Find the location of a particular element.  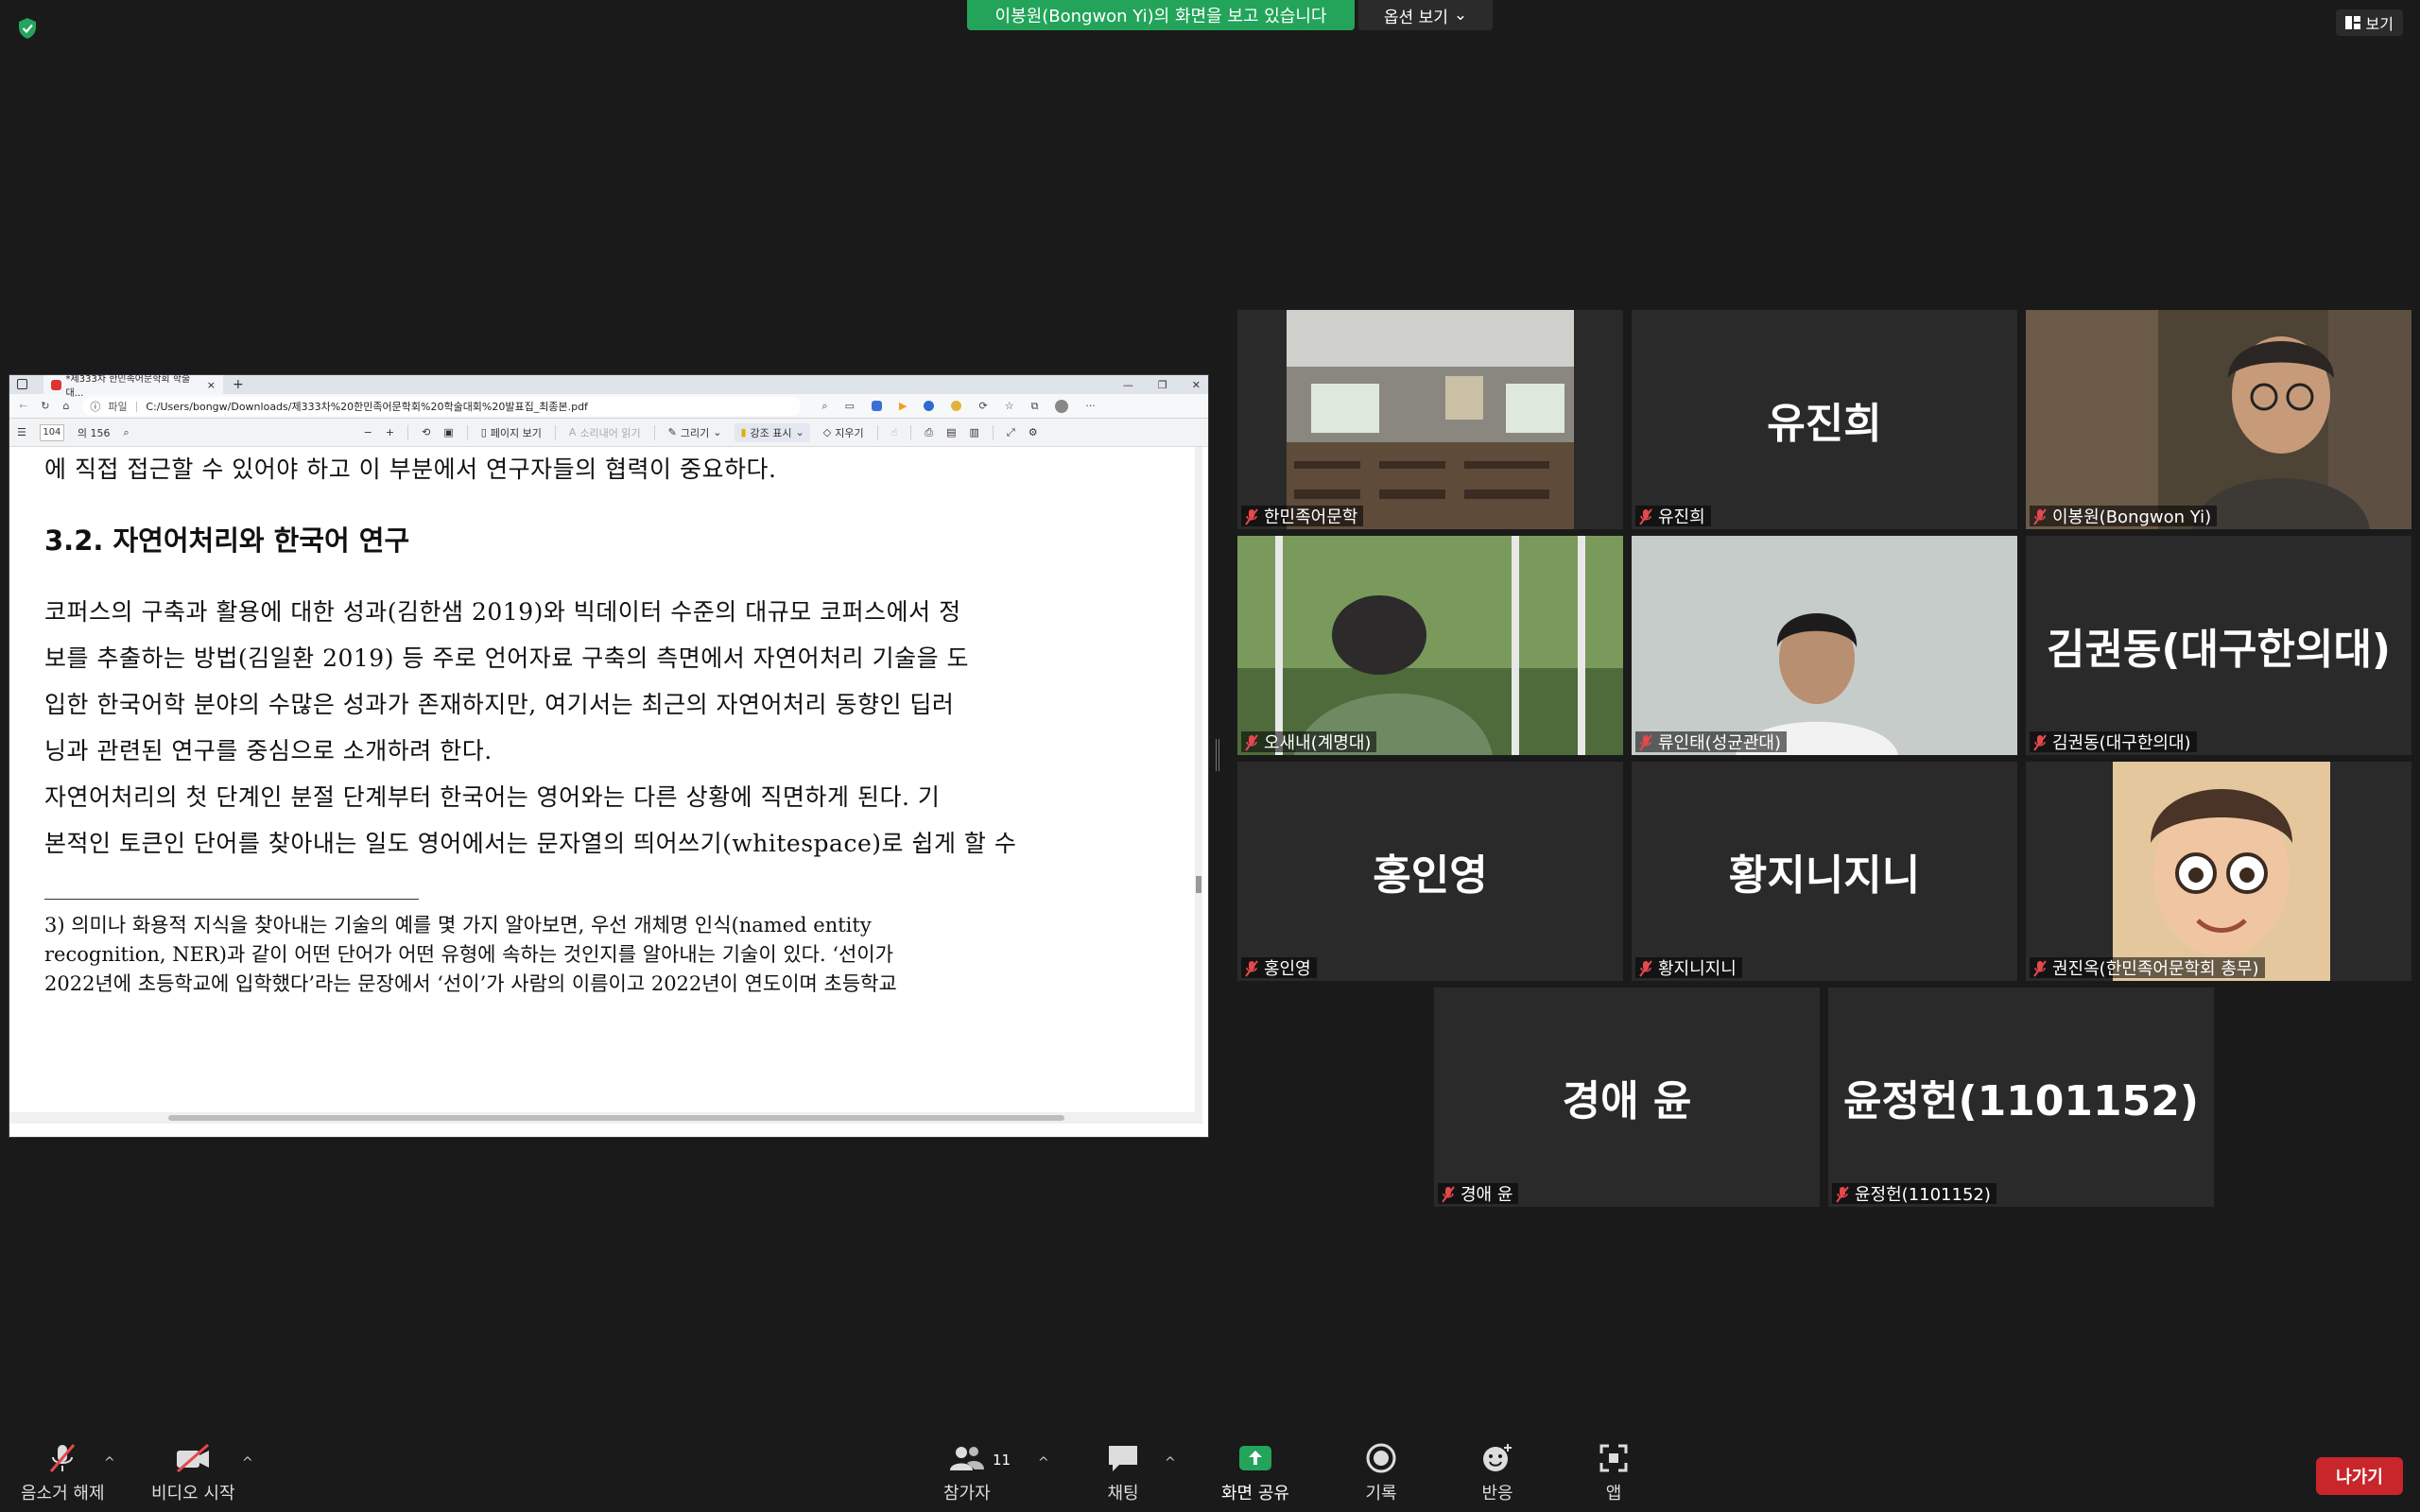

browser-tabstrip: *제333차 한민족어문학회 학술대... × + — ❐ ✕ is located at coordinates (608, 386).